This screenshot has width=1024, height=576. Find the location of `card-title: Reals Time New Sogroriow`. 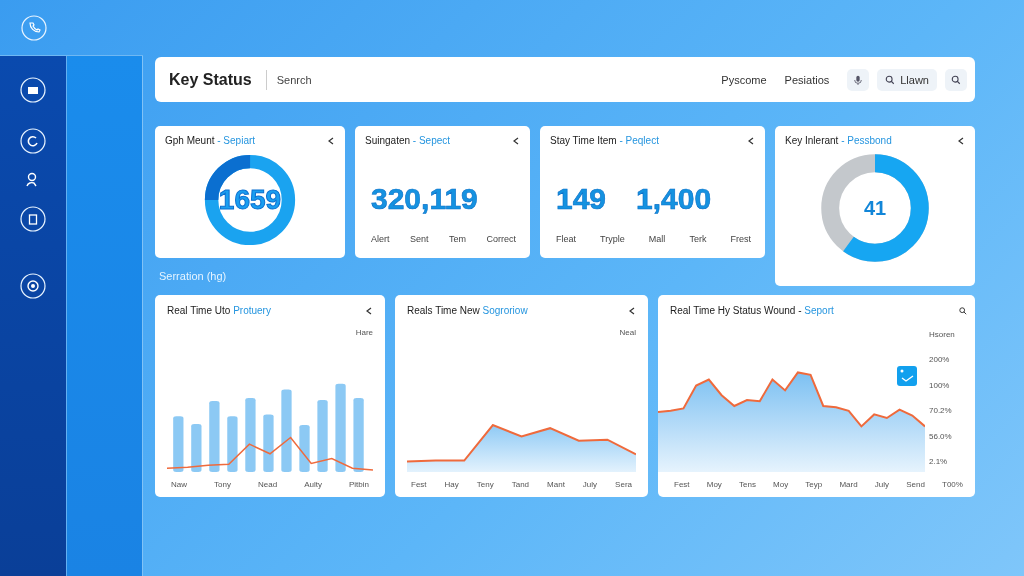

card-title: Reals Time New Sogroriow is located at coordinates (467, 310).